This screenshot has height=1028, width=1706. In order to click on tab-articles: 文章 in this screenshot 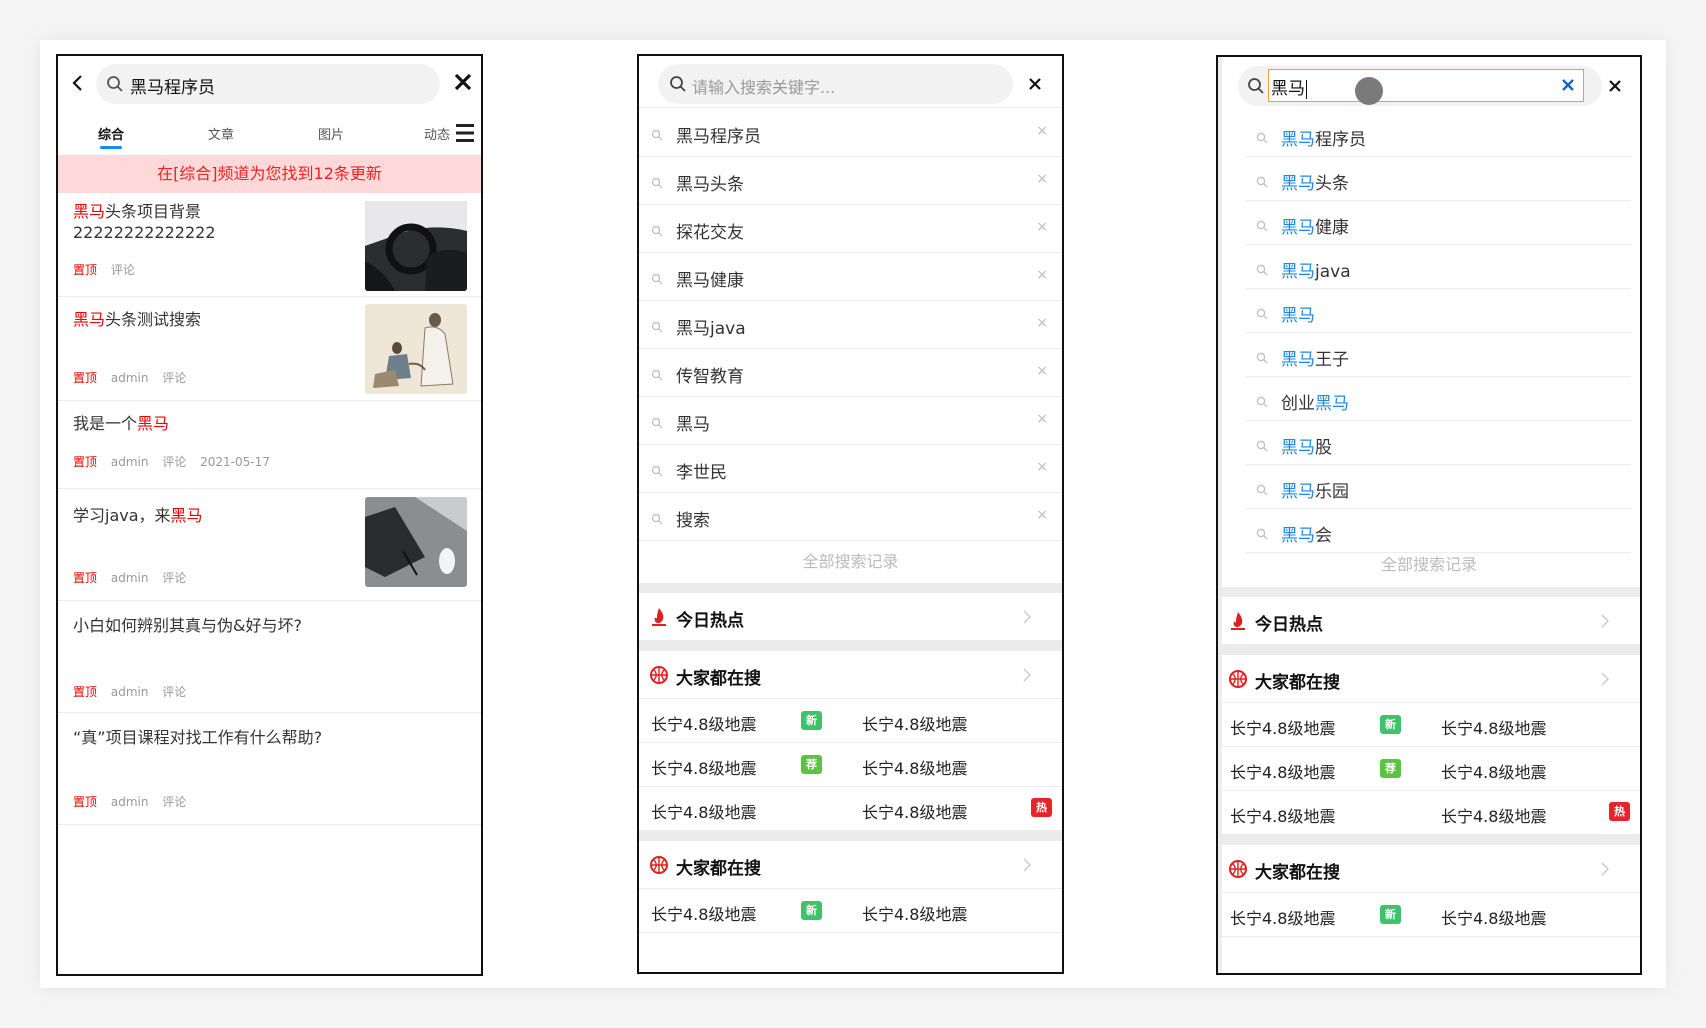, I will do `click(221, 133)`.